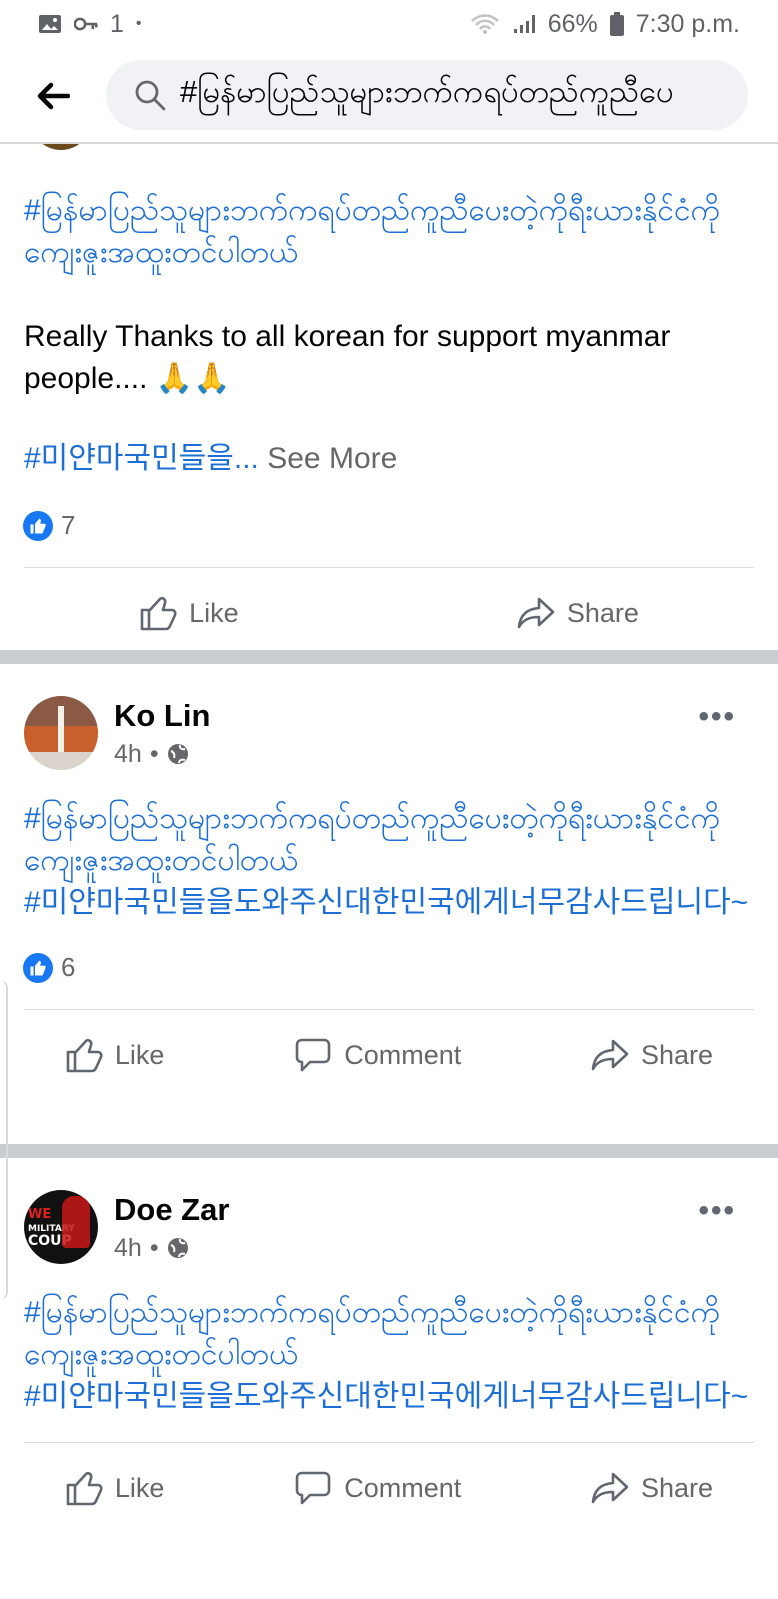 Image resolution: width=778 pixels, height=1599 pixels. I want to click on key-icon, so click(86, 24).